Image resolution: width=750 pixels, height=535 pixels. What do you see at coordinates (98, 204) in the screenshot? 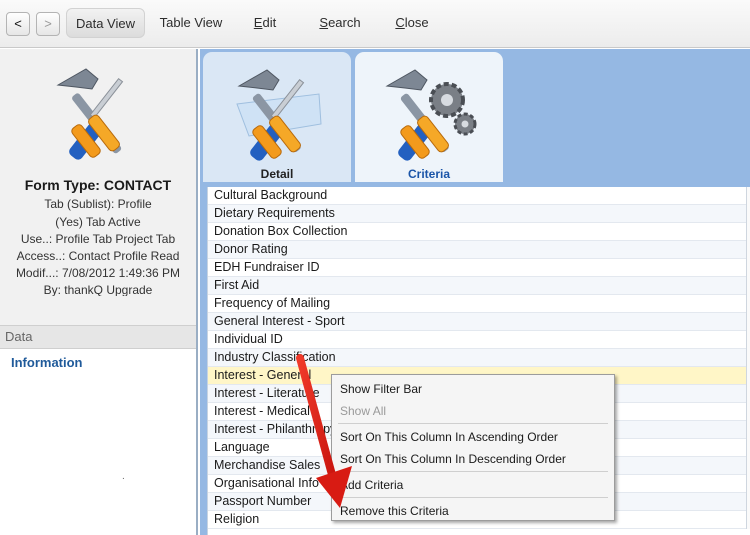
I see `info-tab-sublist: Tab (Sublist): Profile` at bounding box center [98, 204].